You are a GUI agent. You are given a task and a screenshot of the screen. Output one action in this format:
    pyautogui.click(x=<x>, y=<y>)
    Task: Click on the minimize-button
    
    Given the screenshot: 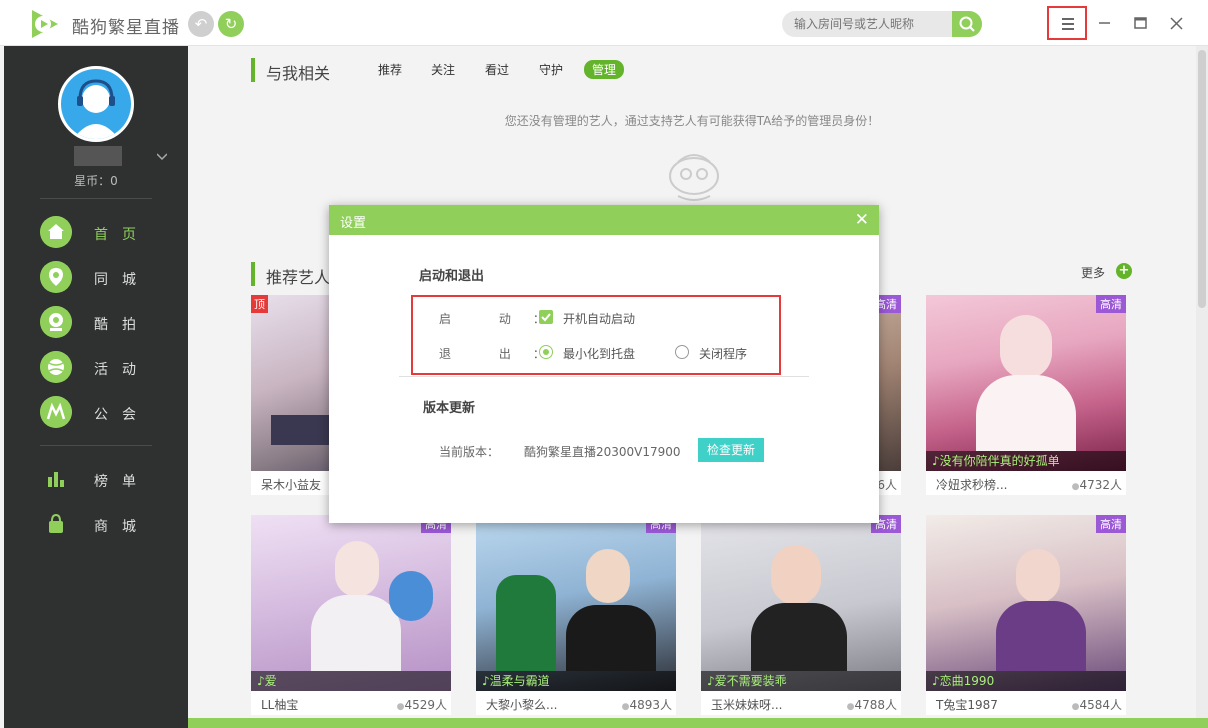 What is the action you would take?
    pyautogui.click(x=1104, y=23)
    